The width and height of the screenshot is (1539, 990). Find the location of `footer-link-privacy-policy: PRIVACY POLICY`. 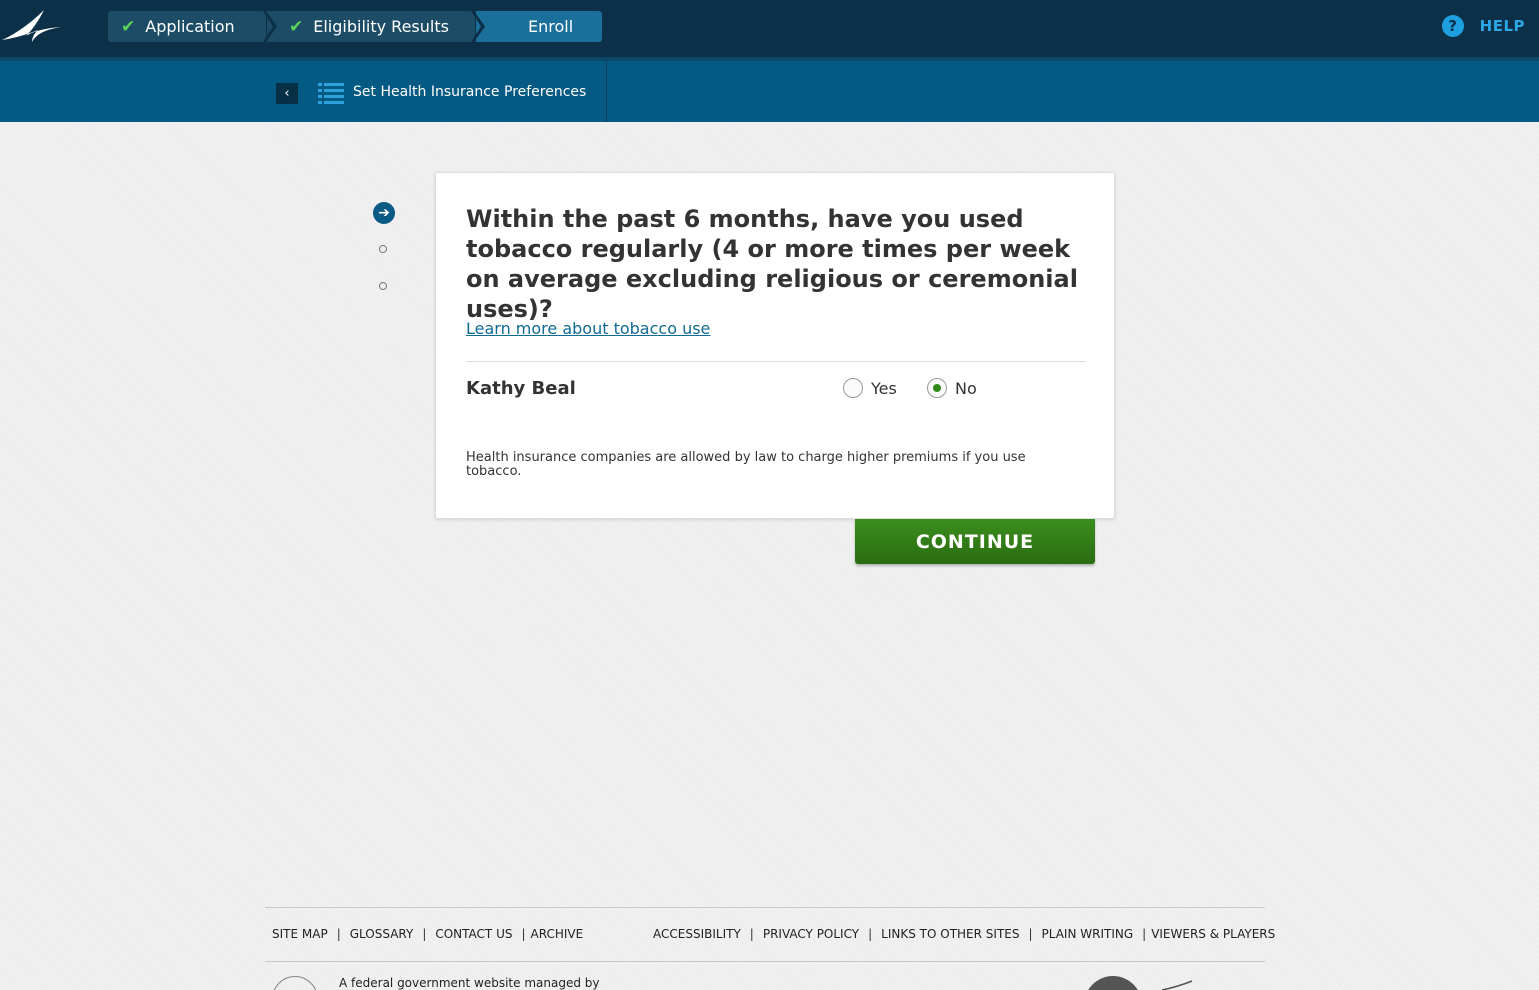

footer-link-privacy-policy: PRIVACY POLICY is located at coordinates (811, 934).